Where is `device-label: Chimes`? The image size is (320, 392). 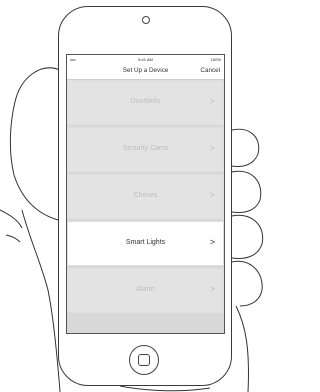
device-label: Chimes is located at coordinates (145, 195).